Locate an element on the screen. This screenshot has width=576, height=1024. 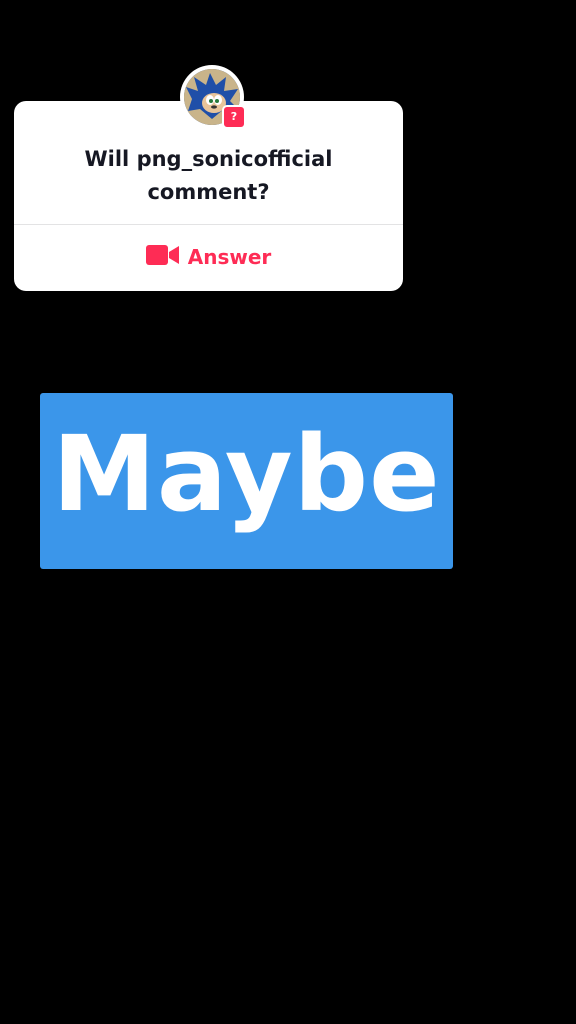
qa-question-card: ? Will png_sonicofficial comment? Answer is located at coordinates (208, 178).